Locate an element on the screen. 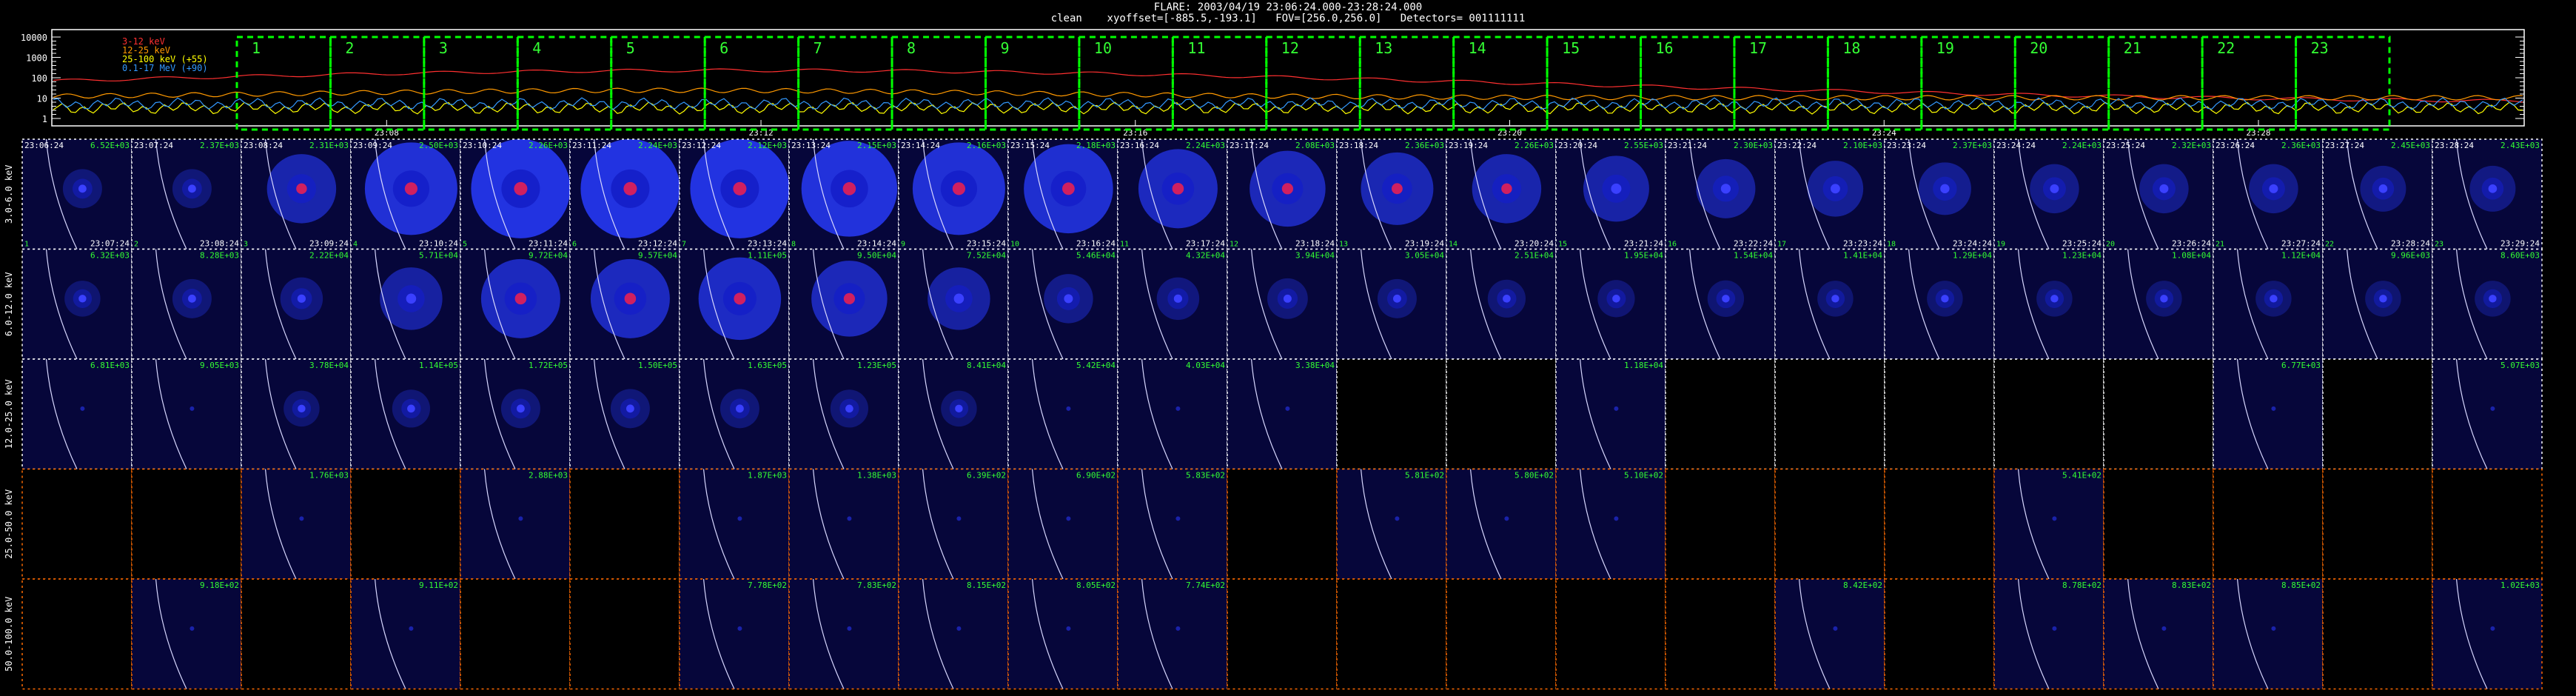  time-end-label: 23:27:24 is located at coordinates (2301, 244).